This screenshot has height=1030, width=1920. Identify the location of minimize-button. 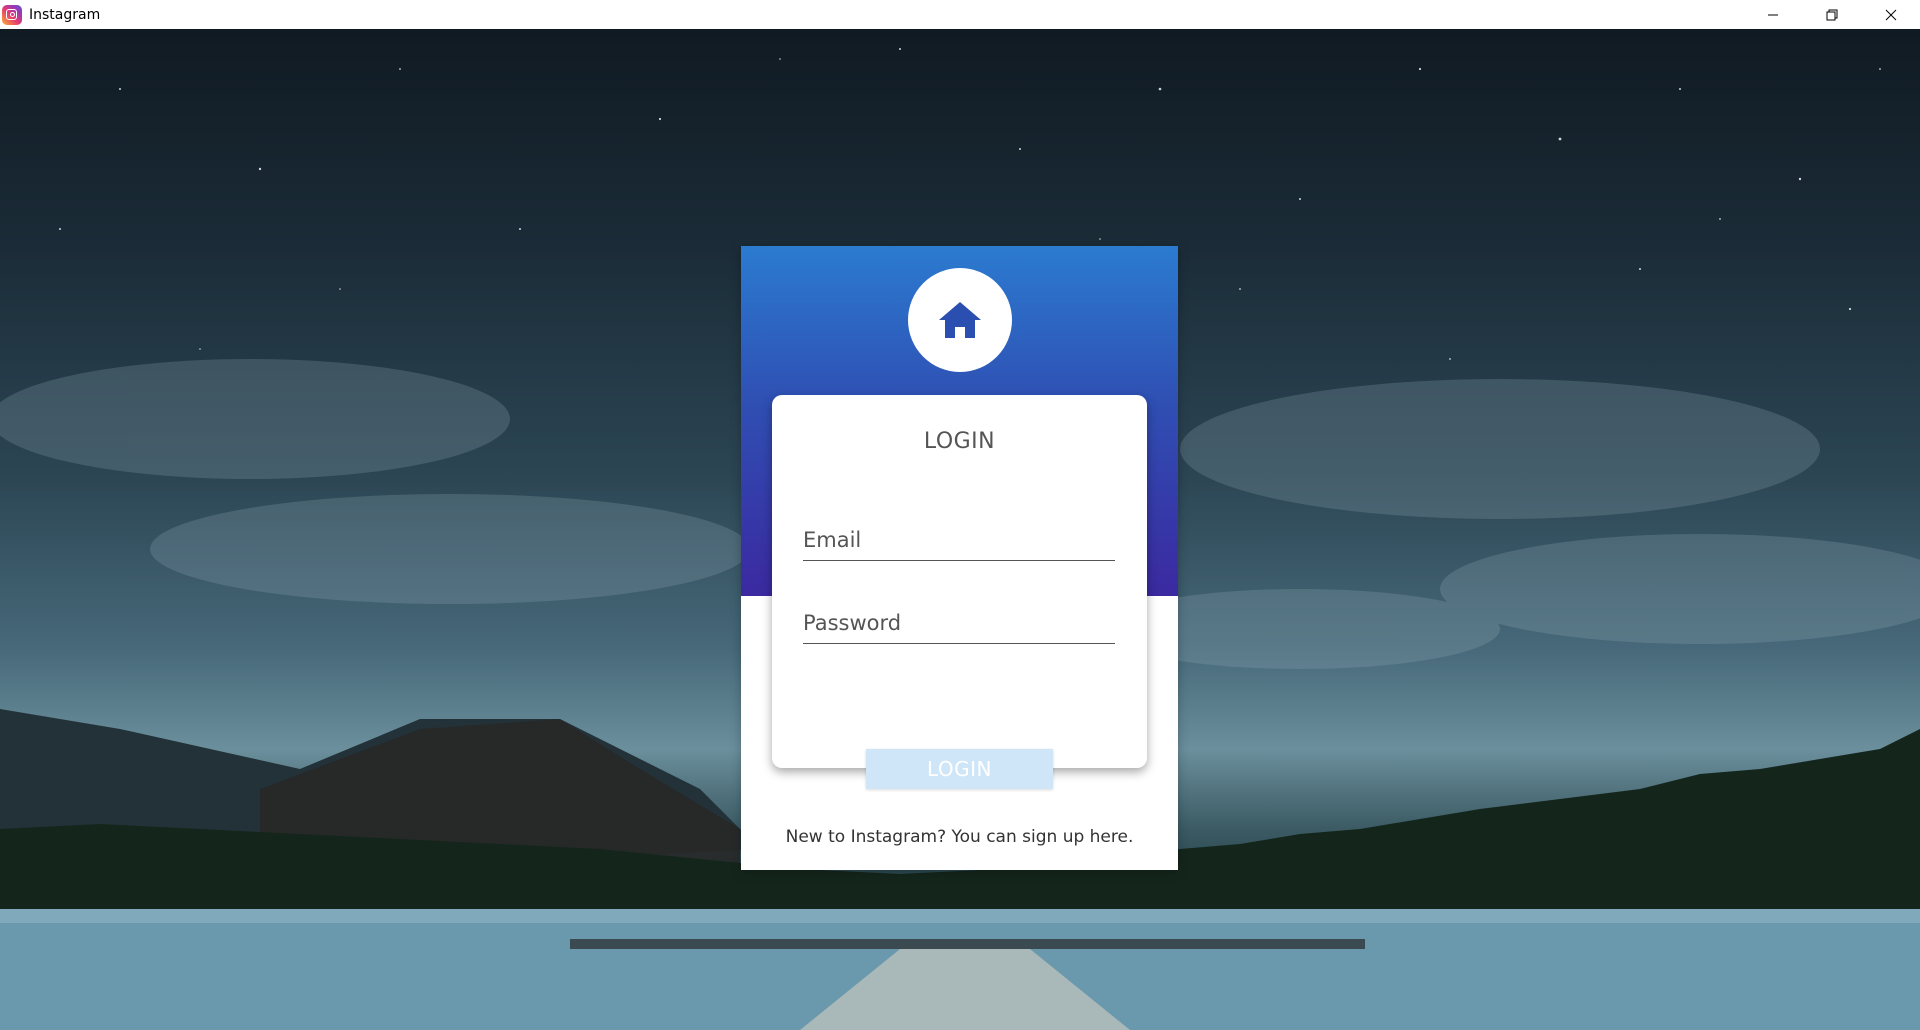
(1772, 14).